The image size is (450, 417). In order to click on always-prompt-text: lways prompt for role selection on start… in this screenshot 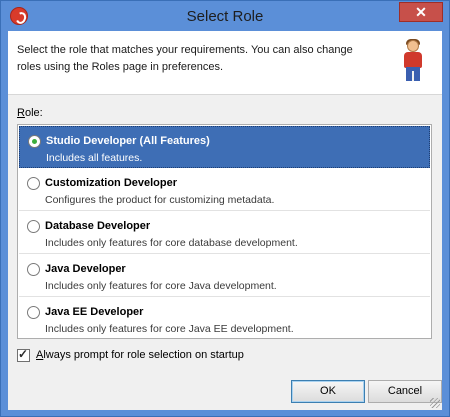, I will do `click(143, 355)`.